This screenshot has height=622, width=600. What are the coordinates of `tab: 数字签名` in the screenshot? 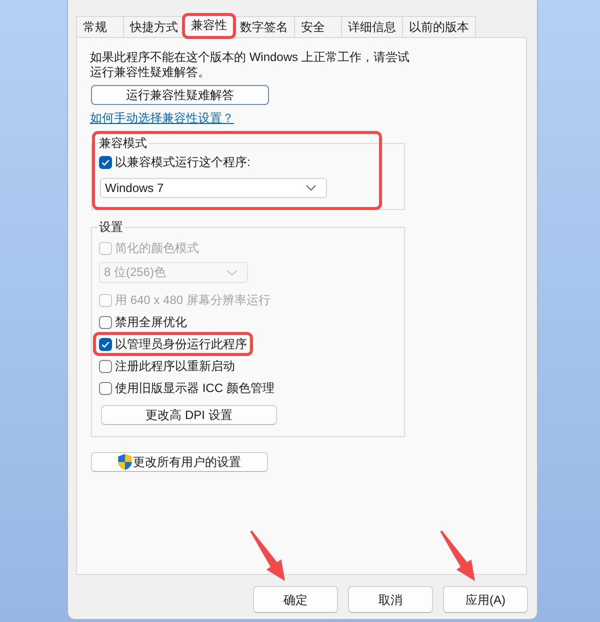 It's located at (264, 26).